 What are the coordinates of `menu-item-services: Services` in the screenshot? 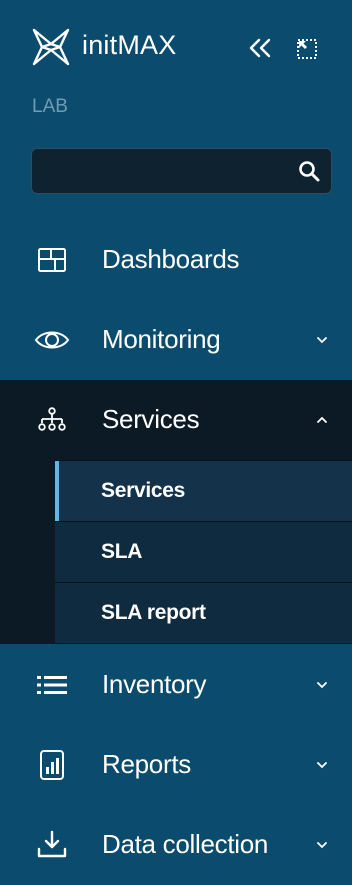 It's located at (176, 420).